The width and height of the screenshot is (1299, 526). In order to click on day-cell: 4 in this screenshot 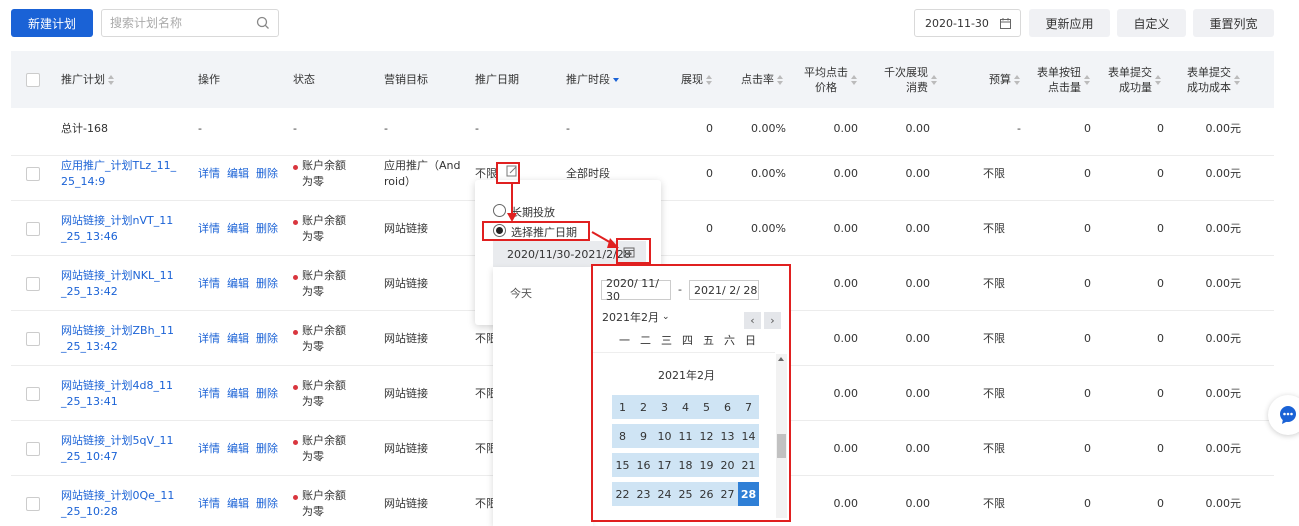, I will do `click(685, 407)`.